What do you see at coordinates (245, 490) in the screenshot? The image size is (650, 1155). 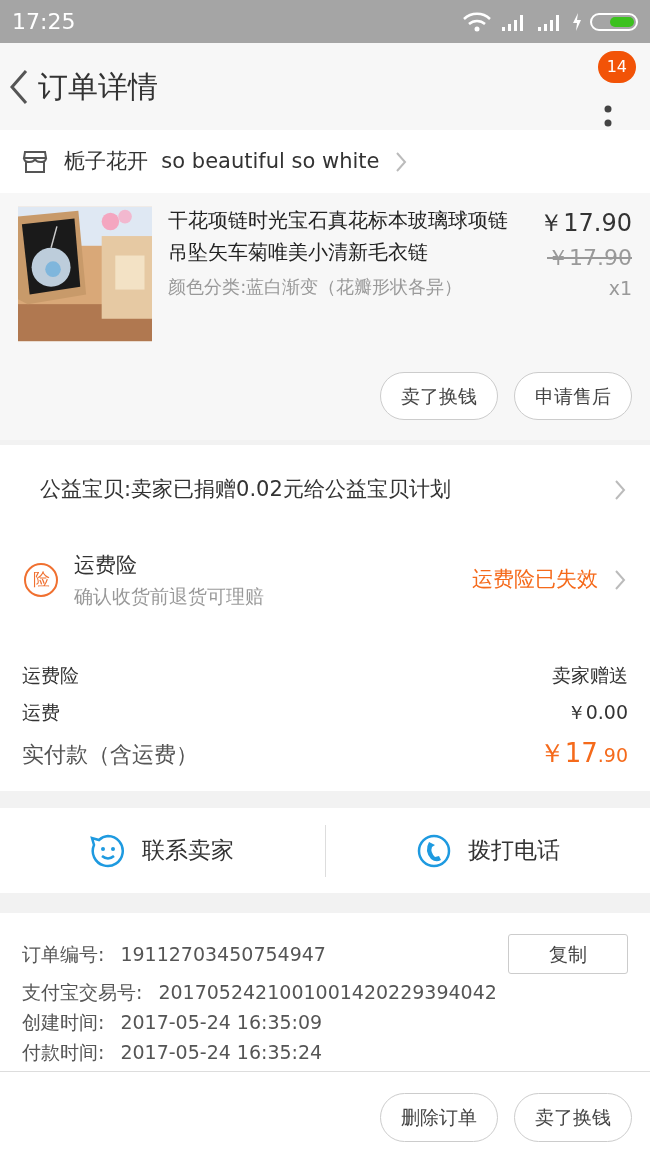 I see `charity-text: 公益宝贝:卖家已捐赠0.02元给公益宝贝计划` at bounding box center [245, 490].